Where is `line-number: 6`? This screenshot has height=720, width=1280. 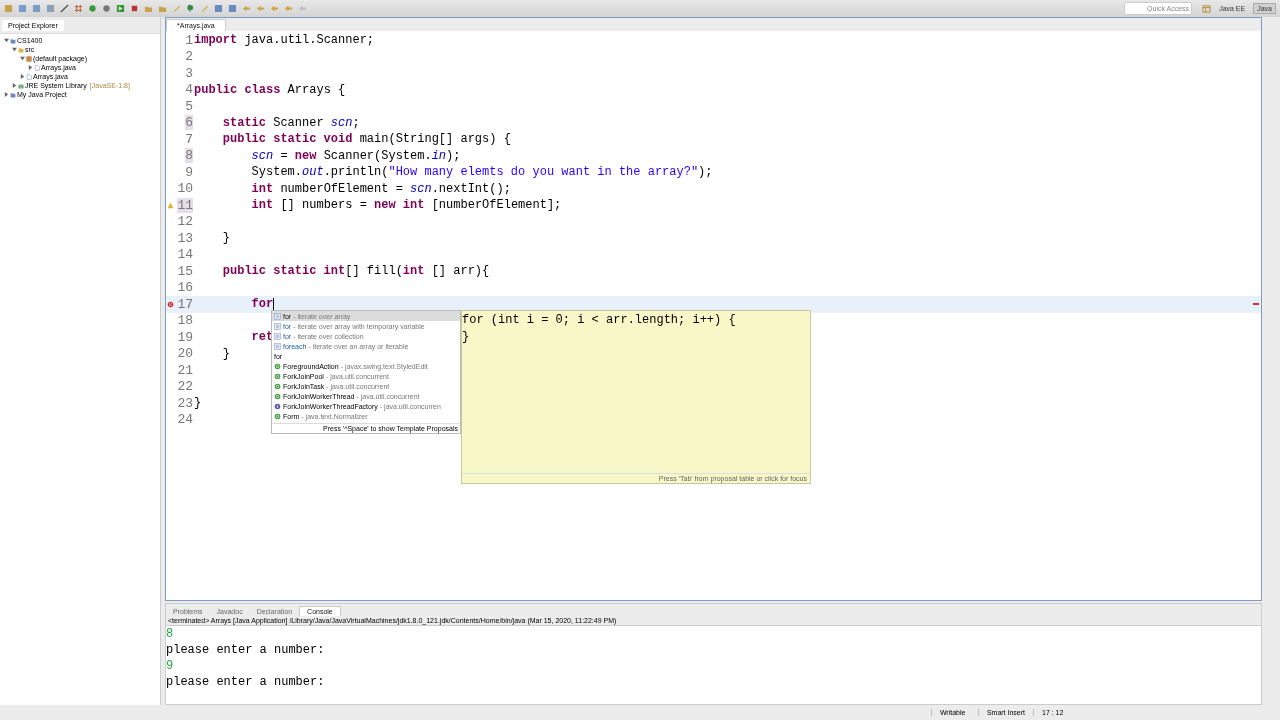
line-number: 6 is located at coordinates (189, 123).